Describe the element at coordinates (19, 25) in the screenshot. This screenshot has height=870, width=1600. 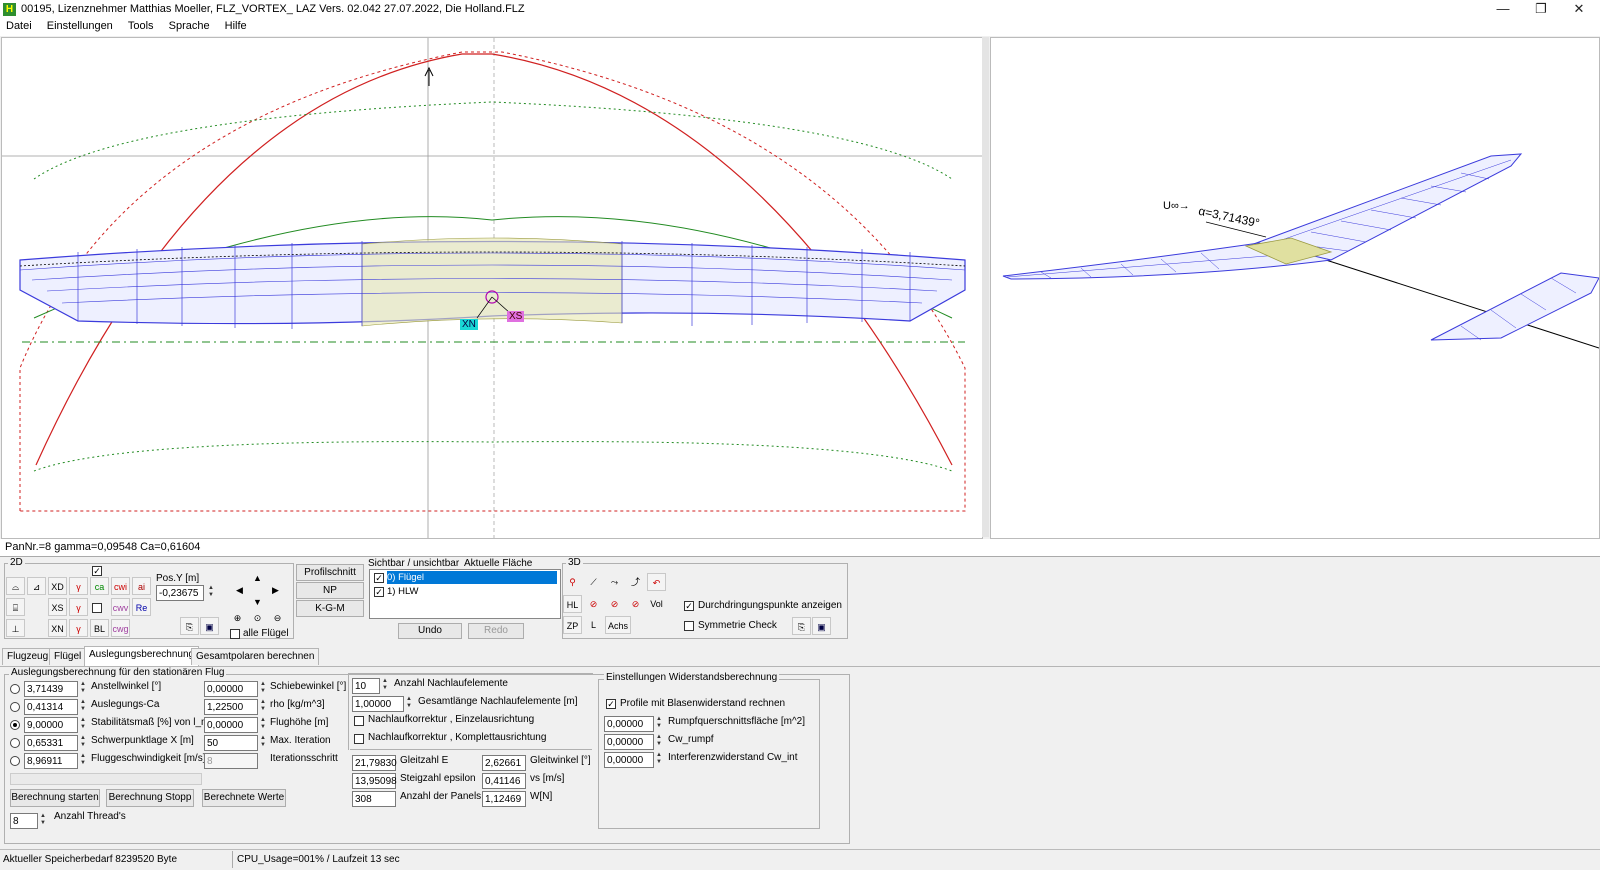
I see `menu-datei: Datei` at that location.